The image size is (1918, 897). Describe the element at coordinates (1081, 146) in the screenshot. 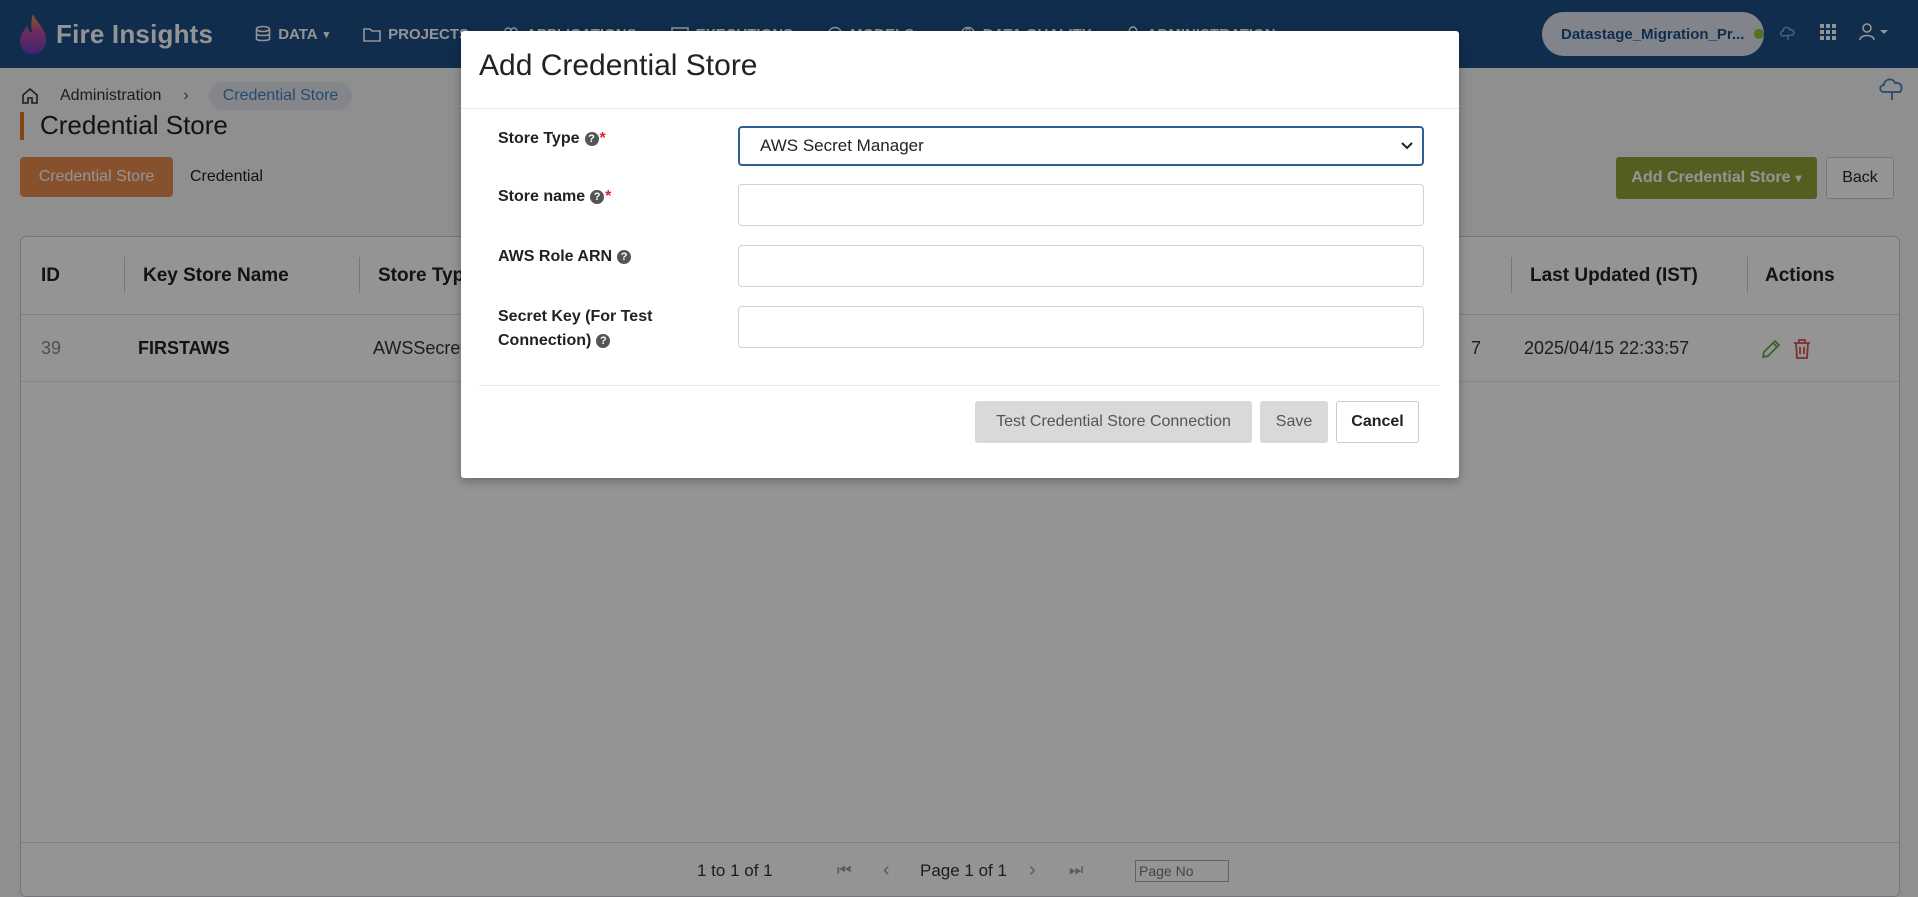

I see `store-type-select: AWS Secret Manager` at that location.